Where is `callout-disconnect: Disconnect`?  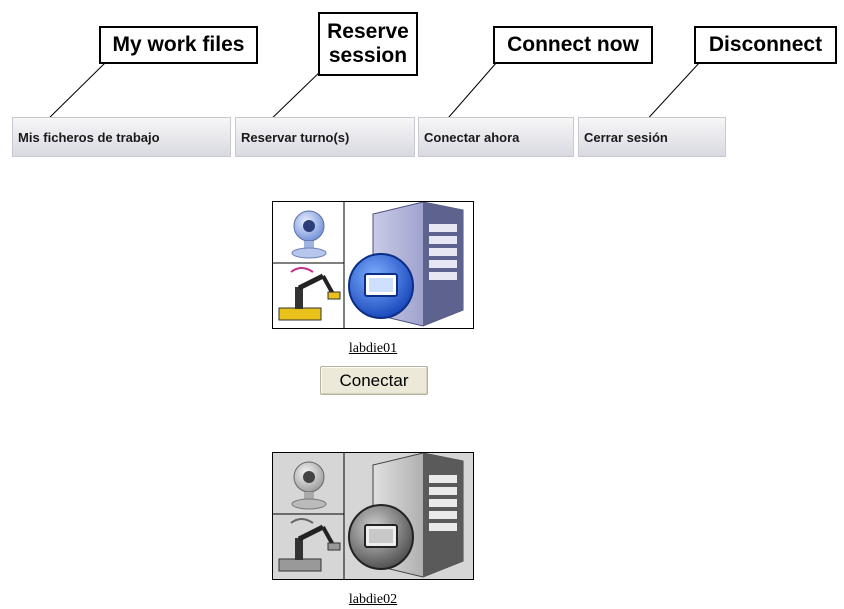
callout-disconnect: Disconnect is located at coordinates (765, 45).